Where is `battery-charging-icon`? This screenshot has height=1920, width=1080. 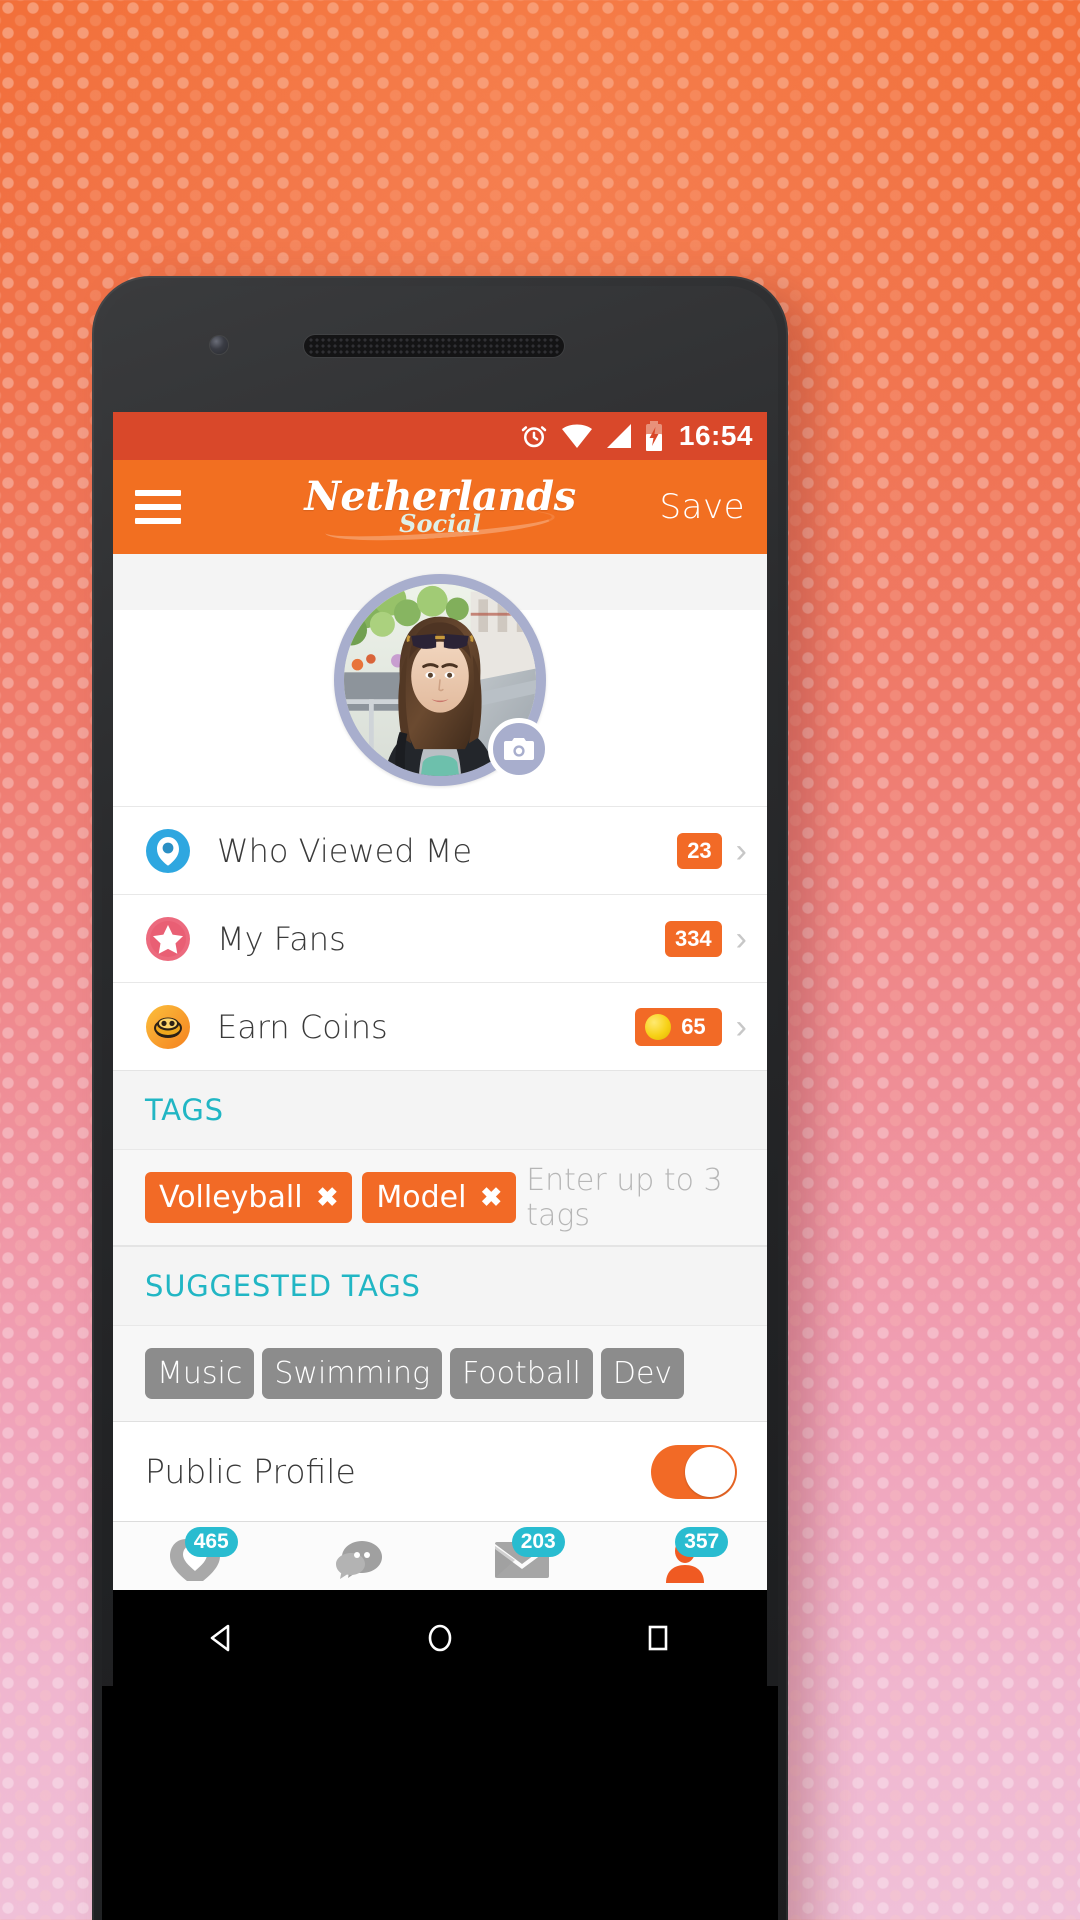
battery-charging-icon is located at coordinates (654, 436).